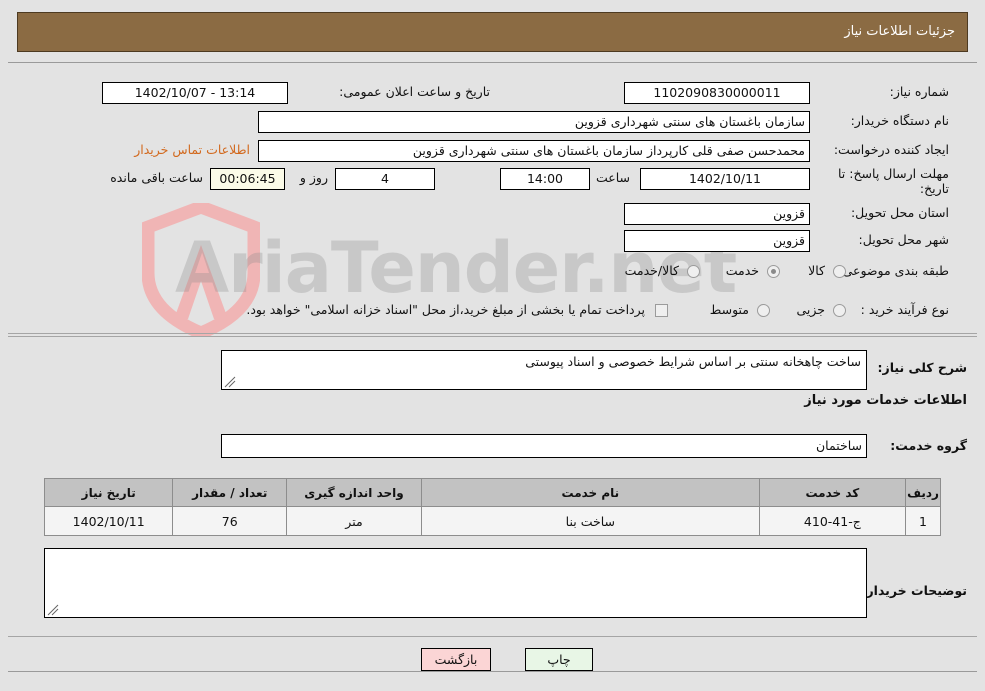 Image resolution: width=985 pixels, height=691 pixels. What do you see at coordinates (832, 521) in the screenshot?
I see `cell-code: ج-41-410` at bounding box center [832, 521].